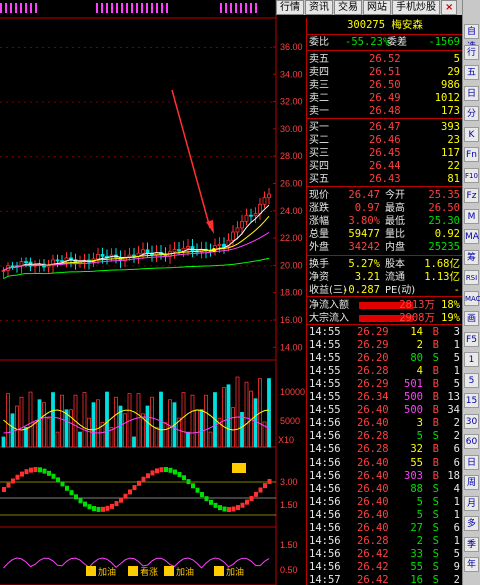 Image resolution: width=480 pixels, height=585 pixels. I want to click on sidebar-button: MA, so click(471, 236).